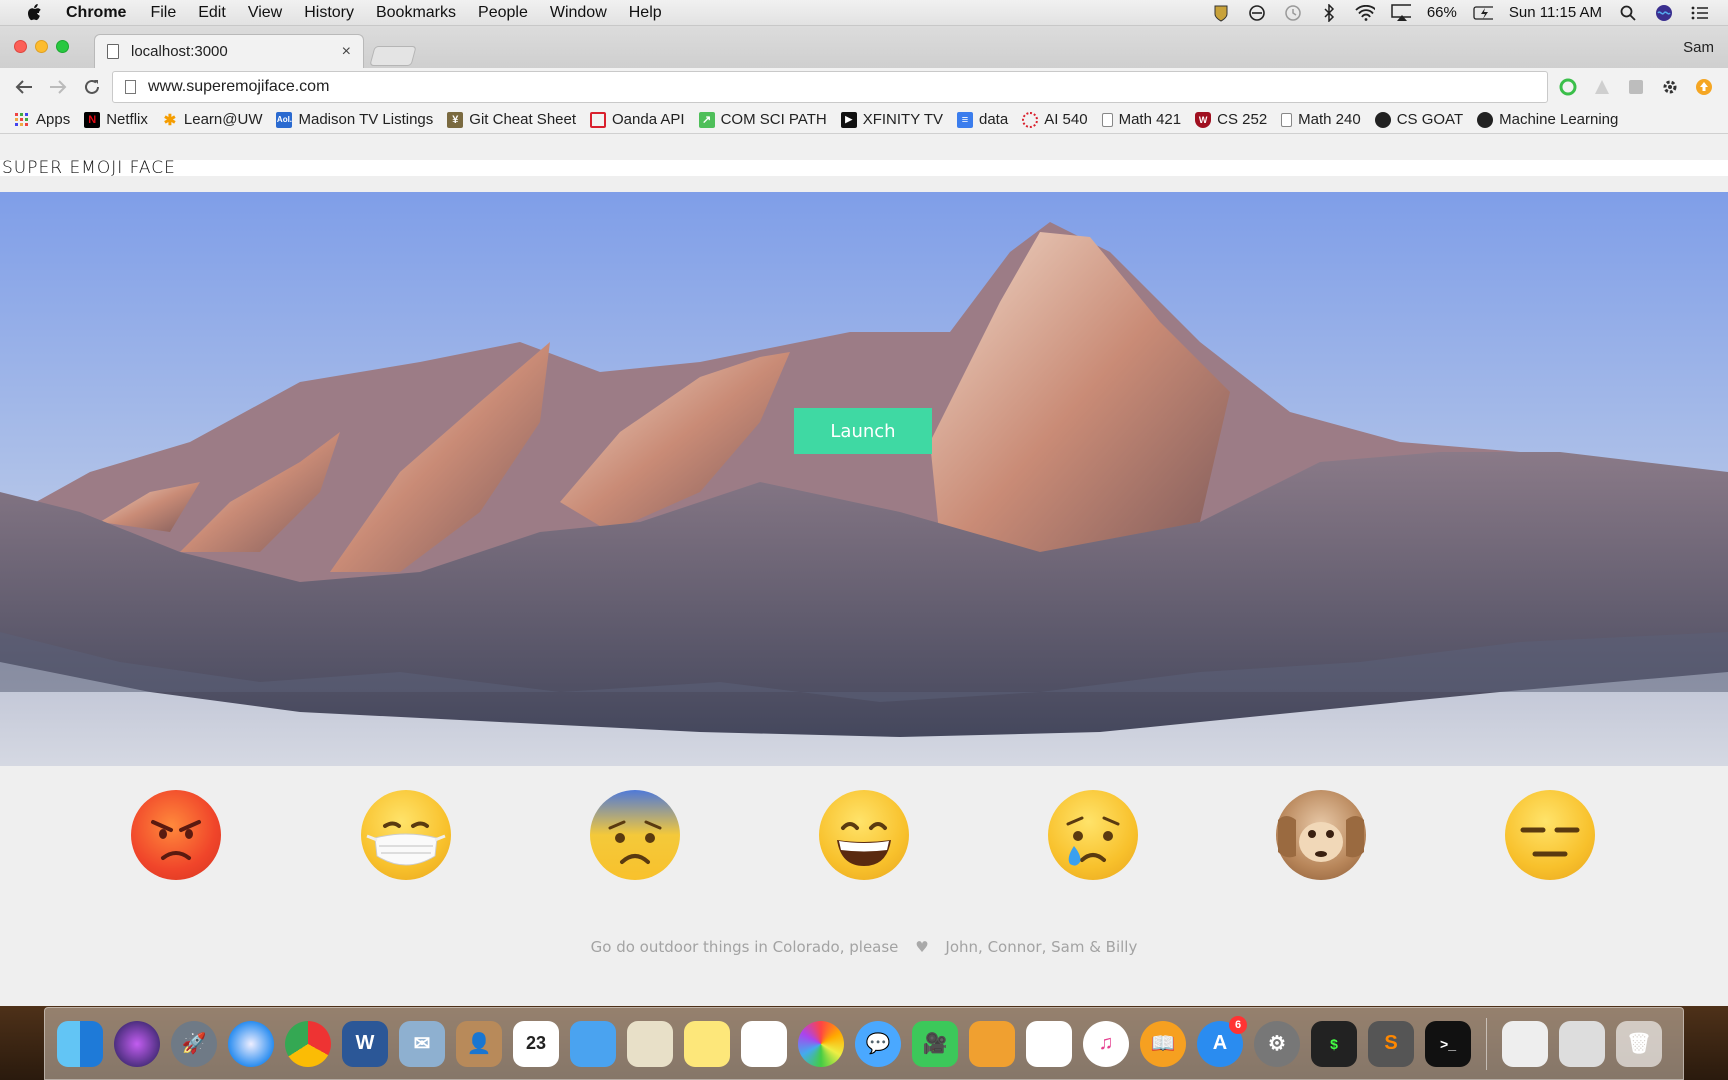 The image size is (1728, 1080). I want to click on pages-icon, so click(992, 1043).